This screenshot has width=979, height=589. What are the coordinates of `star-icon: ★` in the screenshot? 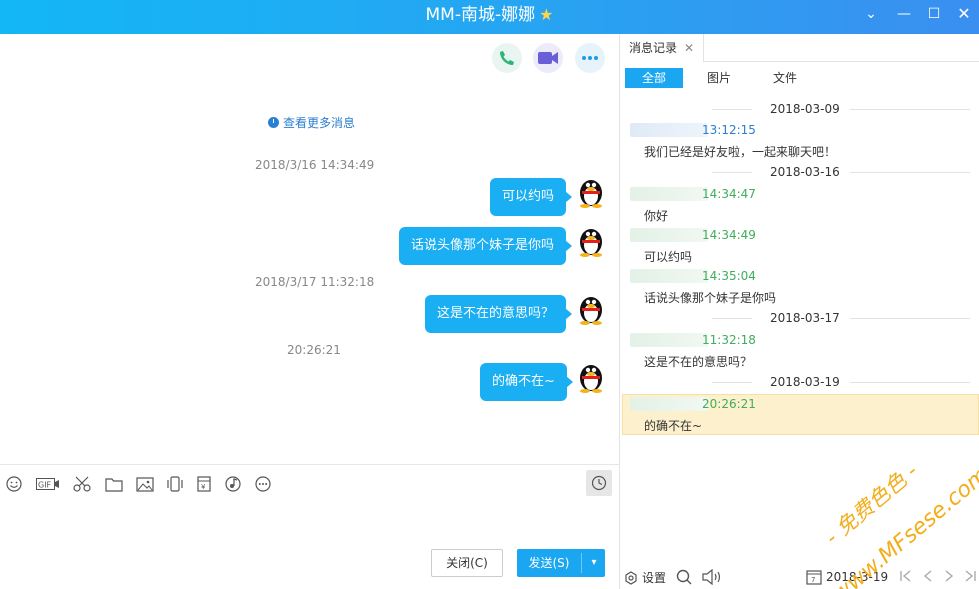 It's located at (546, 14).